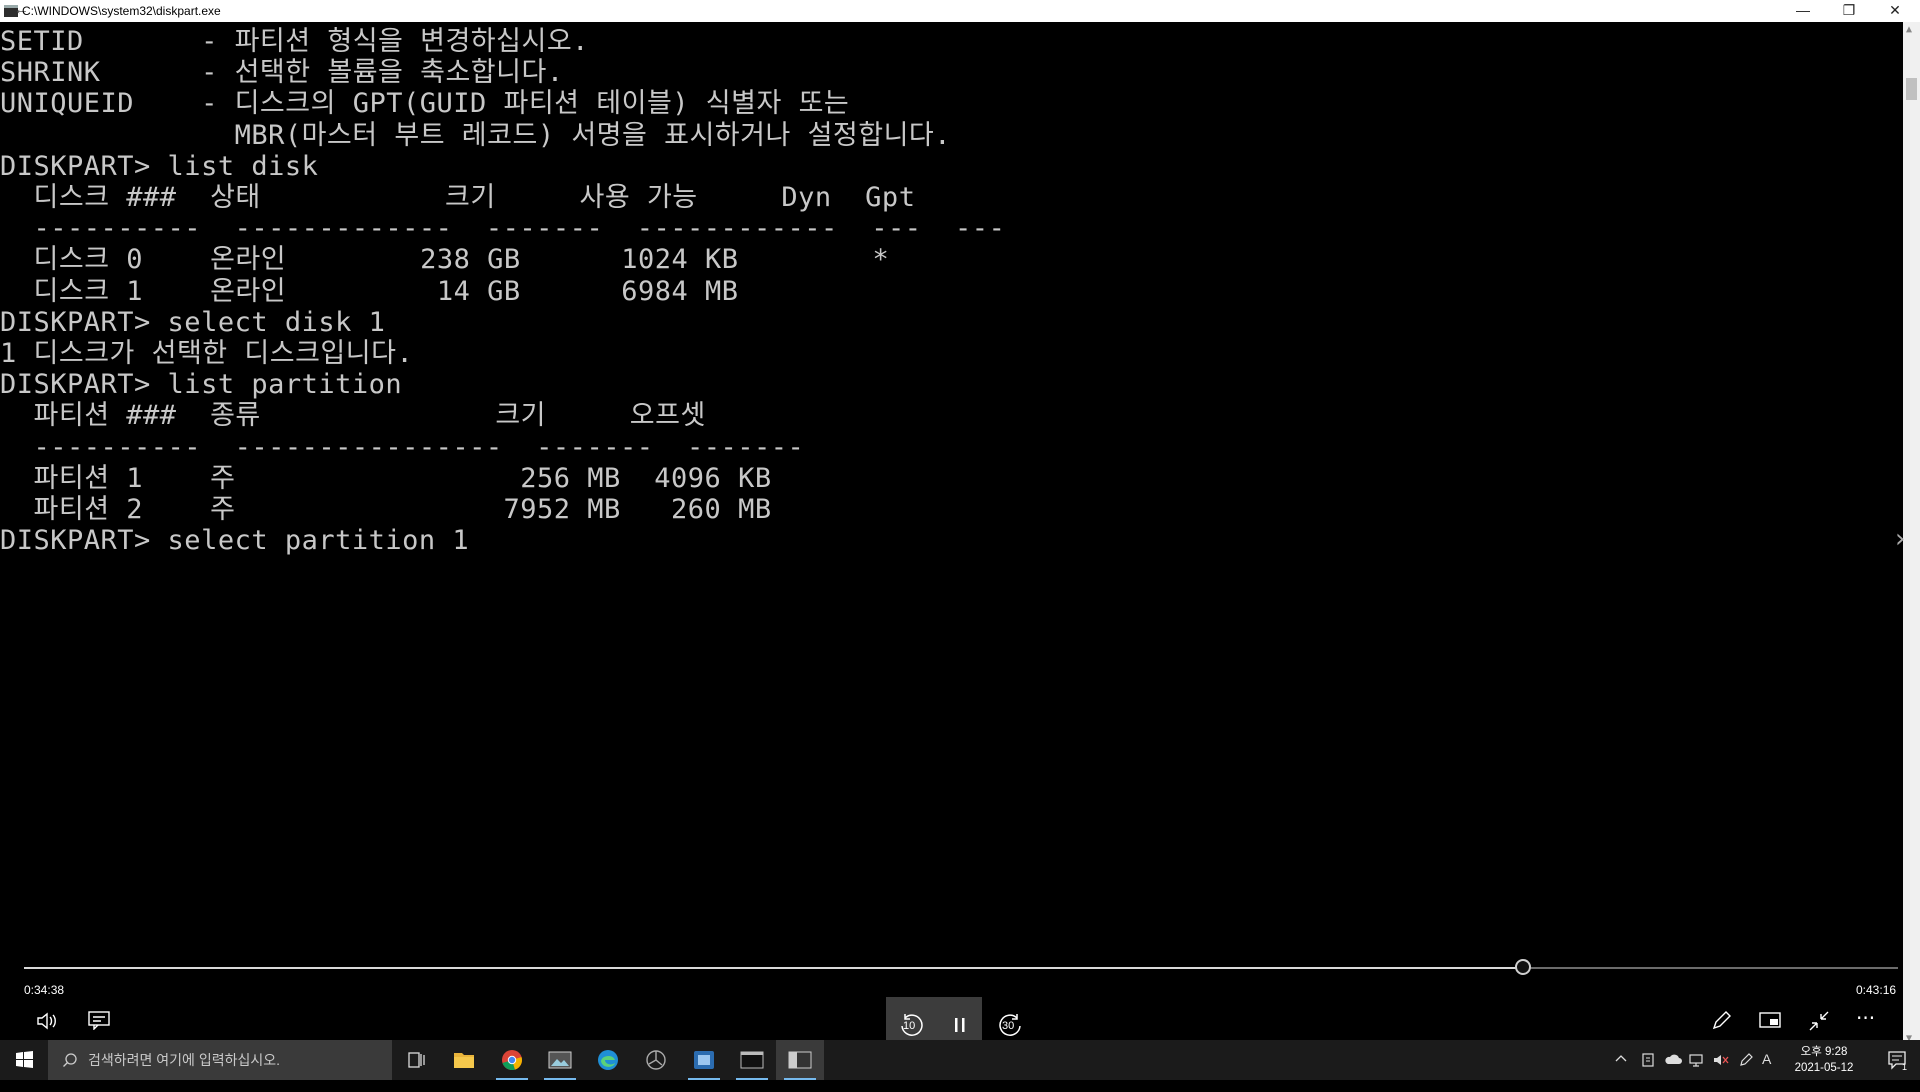  What do you see at coordinates (1721, 1072) in the screenshot?
I see `volume-muted-icon` at bounding box center [1721, 1072].